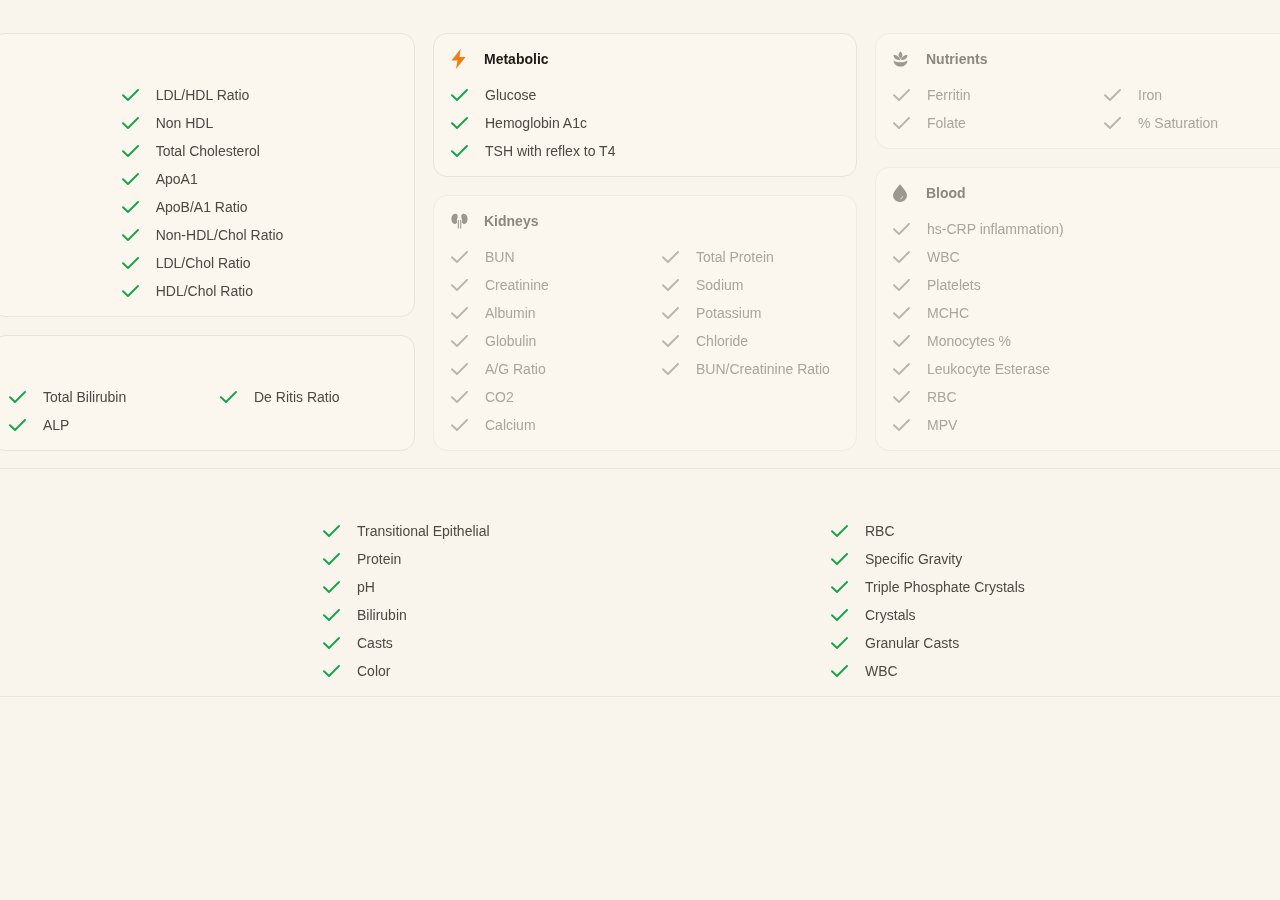 The height and width of the screenshot is (900, 1280). I want to click on test-name: Color, so click(374, 671).